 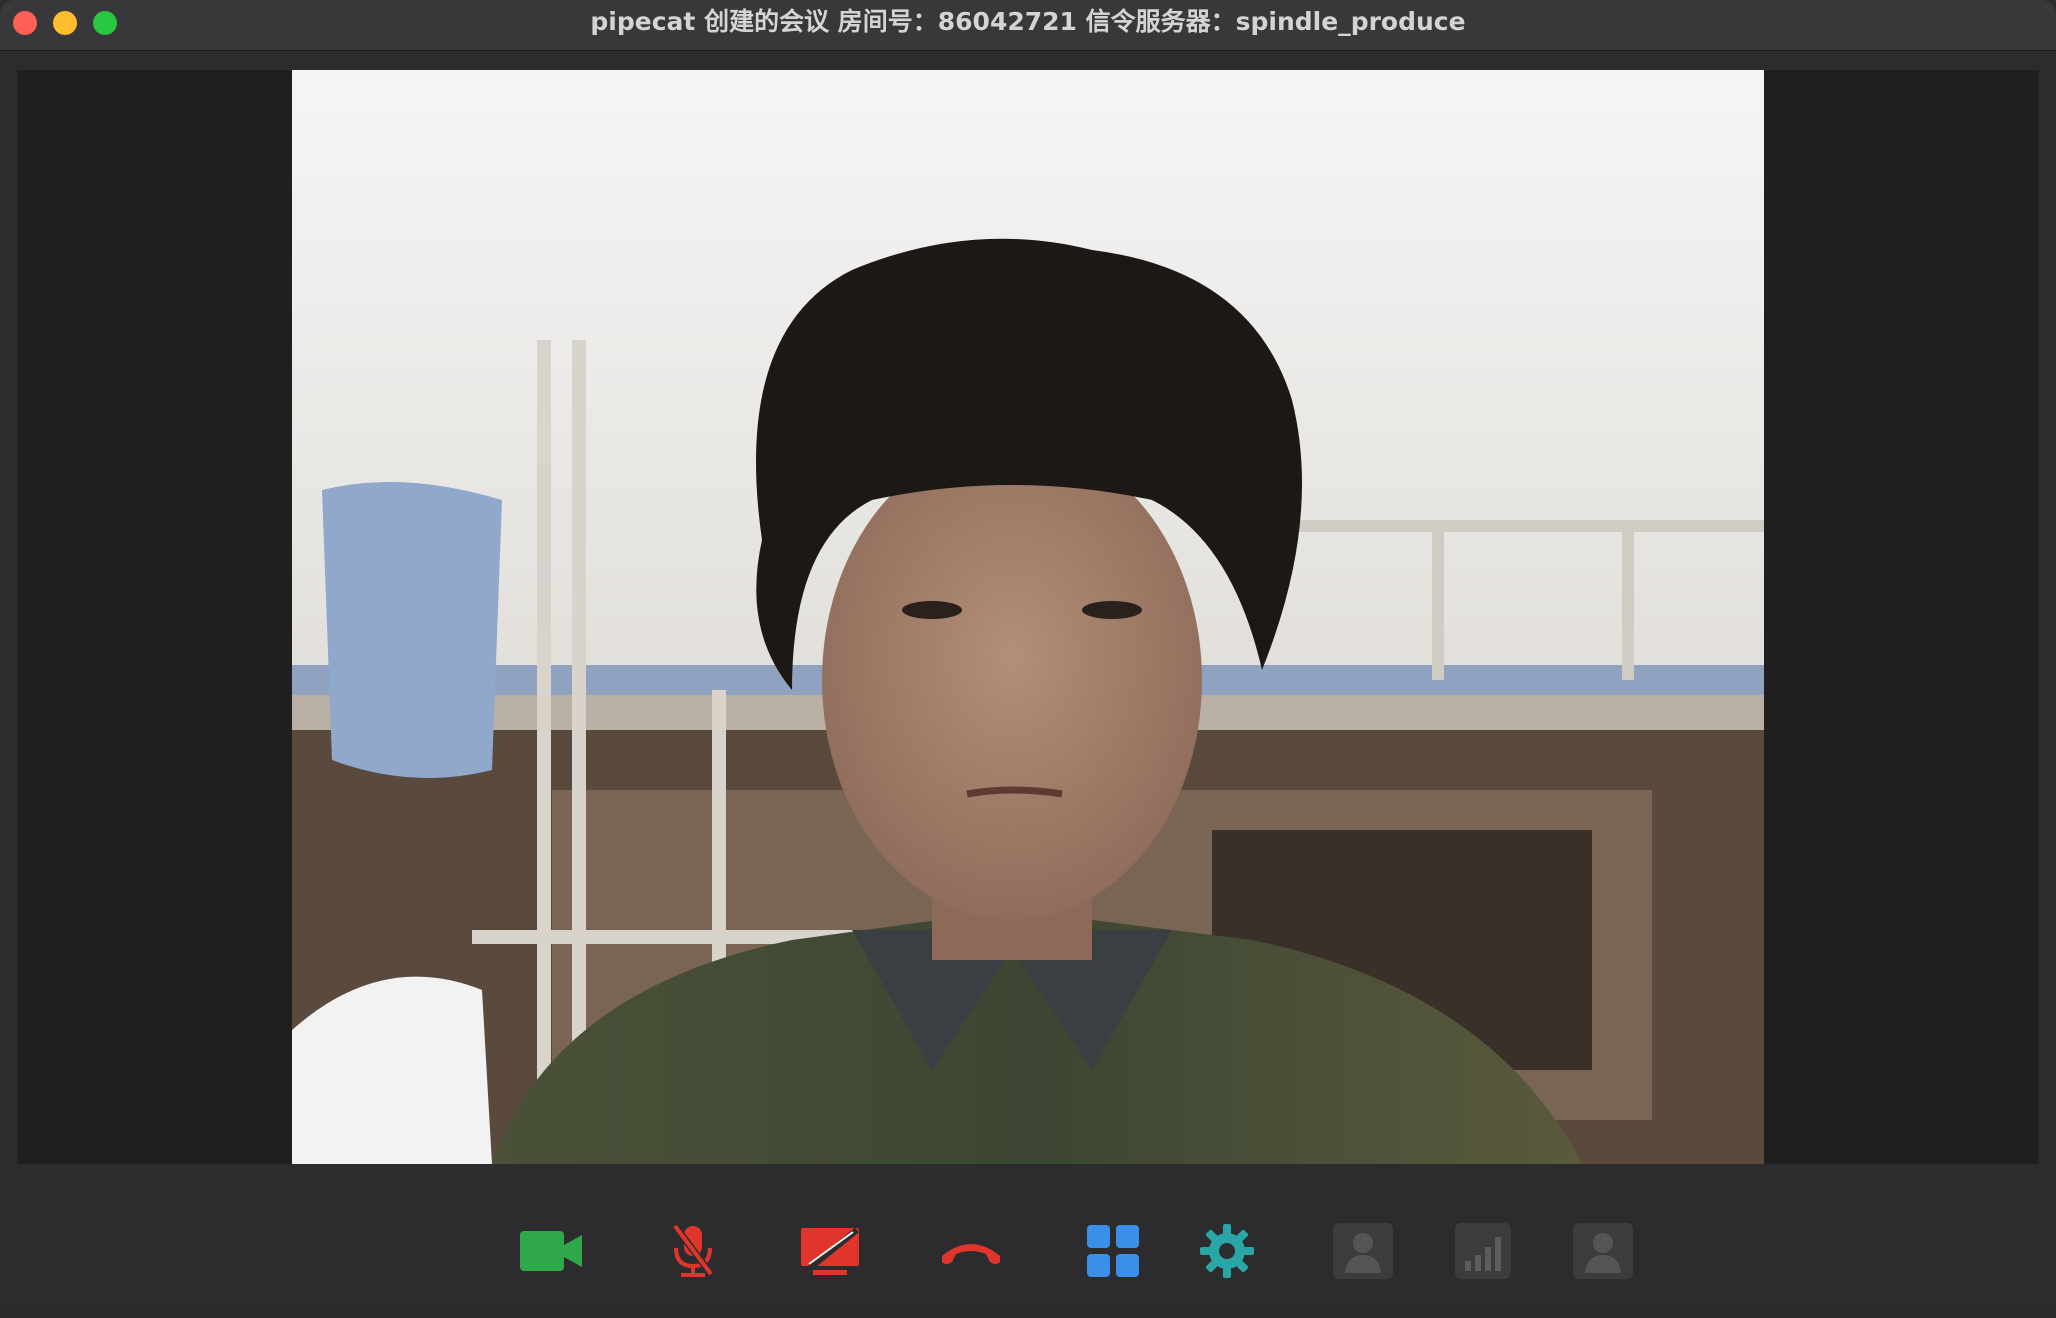 I want to click on participants-button, so click(x=1363, y=1251).